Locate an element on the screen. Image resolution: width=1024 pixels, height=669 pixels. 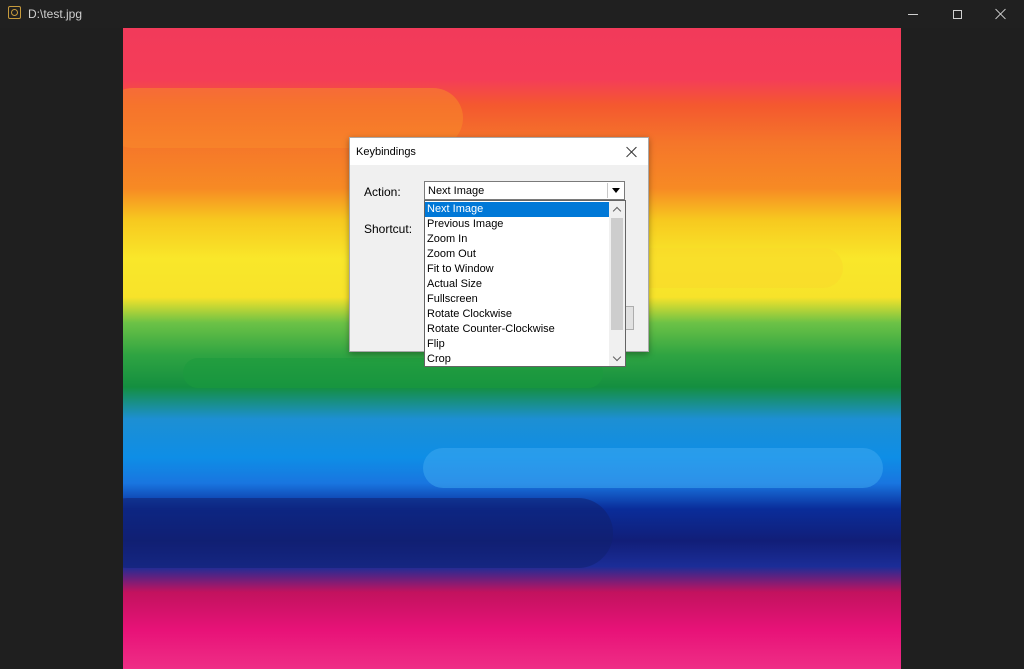
action-combobox: Next Image is located at coordinates (524, 190).